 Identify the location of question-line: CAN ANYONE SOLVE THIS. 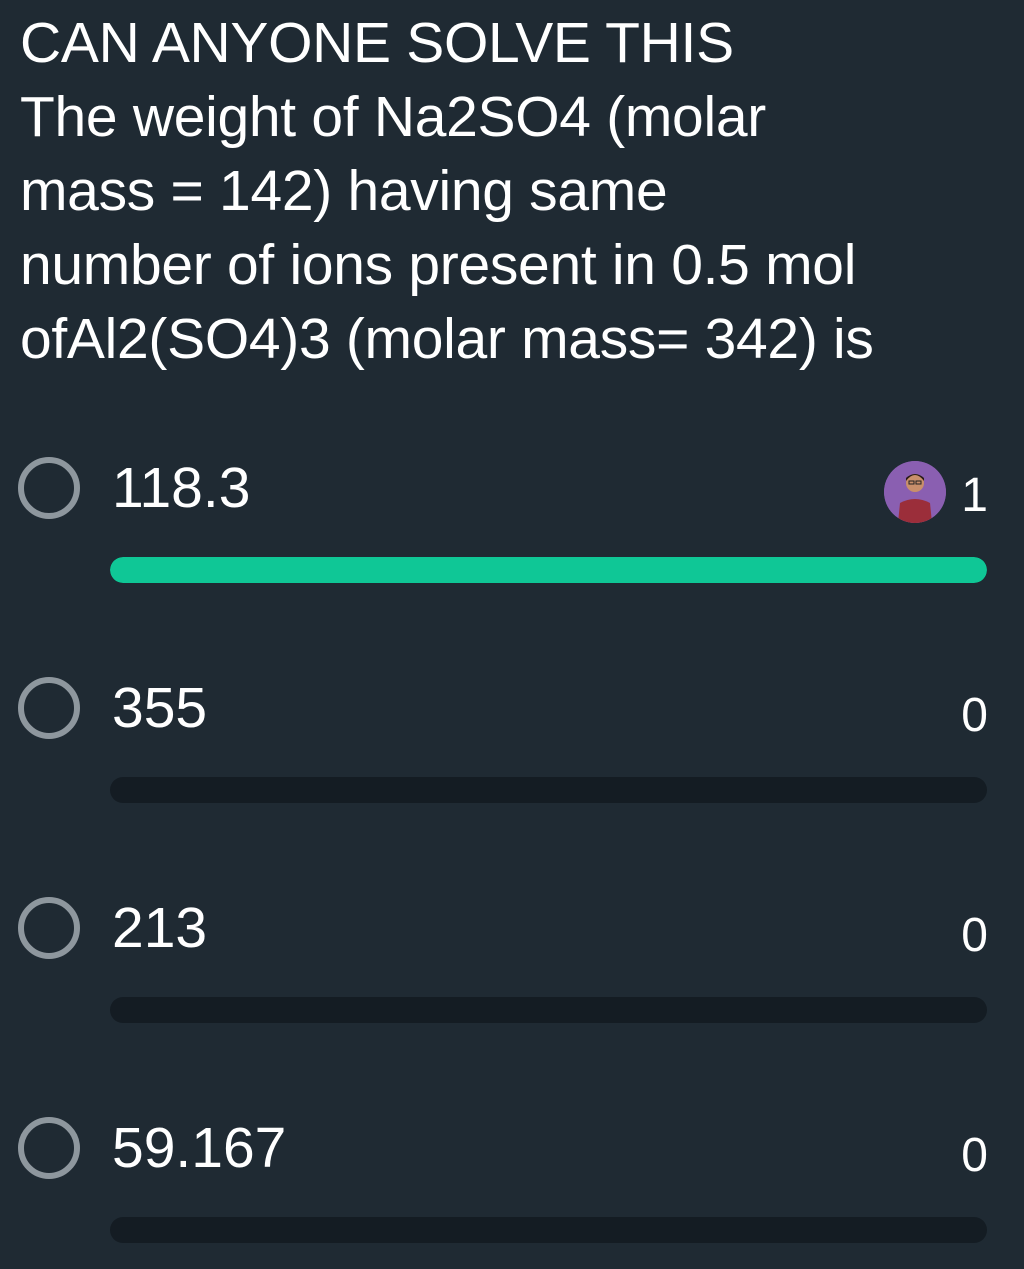
(377, 43).